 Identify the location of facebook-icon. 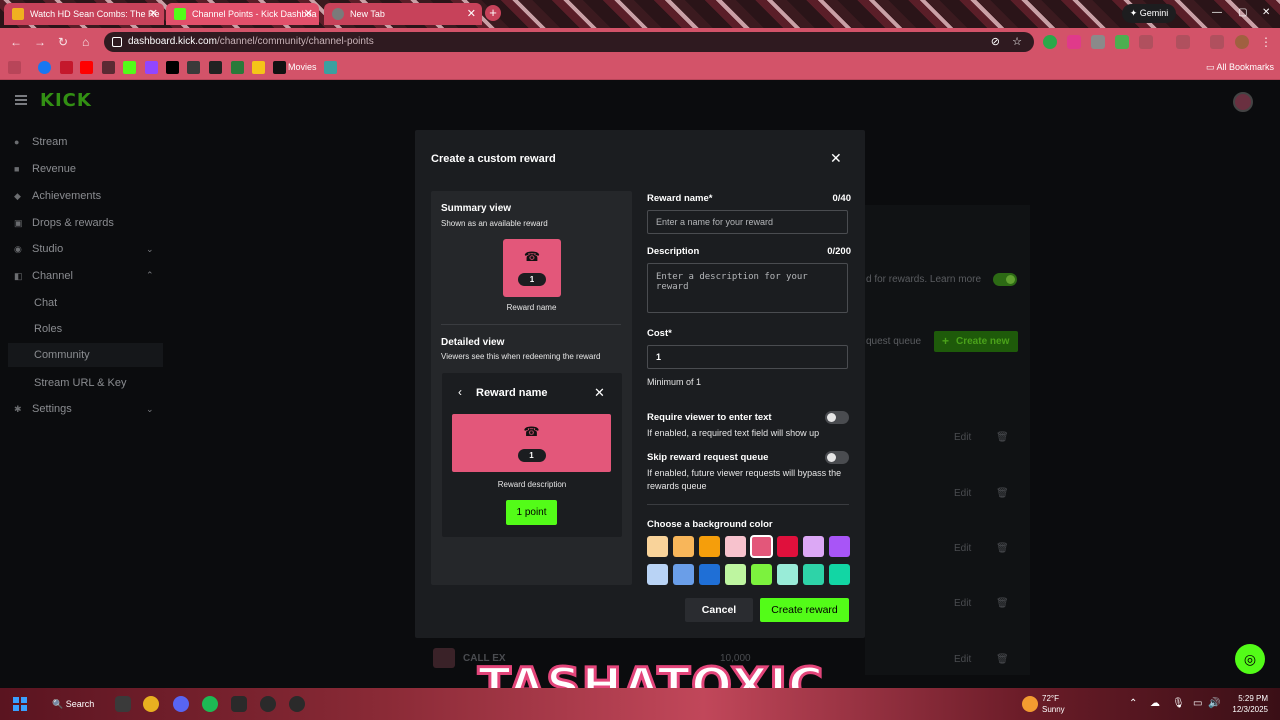
(44, 67).